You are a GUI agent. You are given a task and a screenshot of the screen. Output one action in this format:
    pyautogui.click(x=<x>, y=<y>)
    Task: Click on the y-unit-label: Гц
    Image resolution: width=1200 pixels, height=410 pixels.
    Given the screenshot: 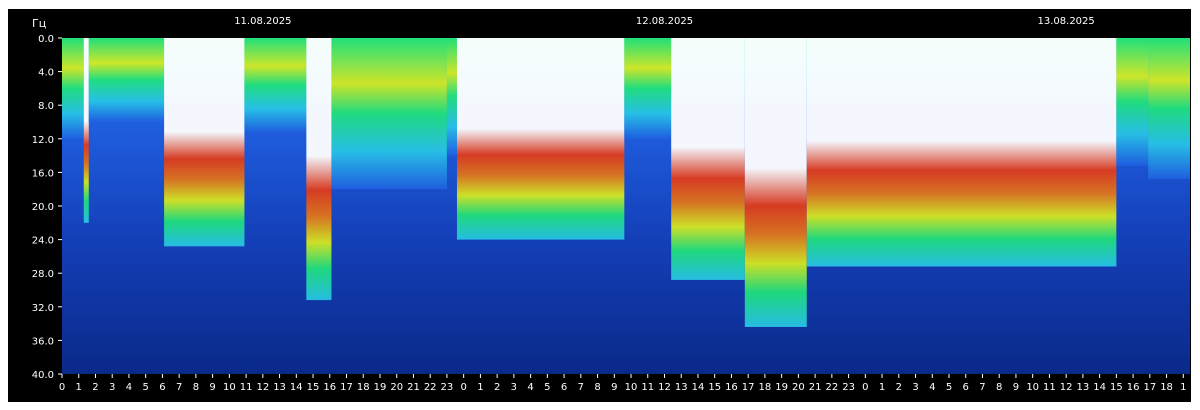 What is the action you would take?
    pyautogui.click(x=39, y=23)
    